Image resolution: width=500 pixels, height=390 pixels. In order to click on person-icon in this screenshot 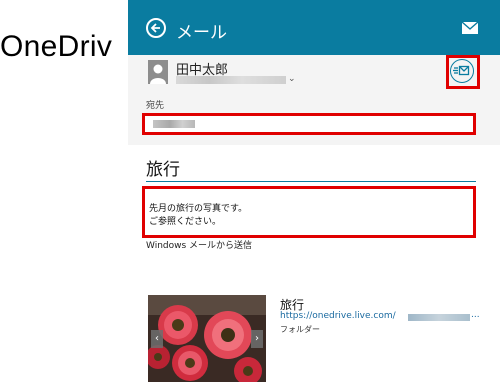, I will do `click(158, 72)`.